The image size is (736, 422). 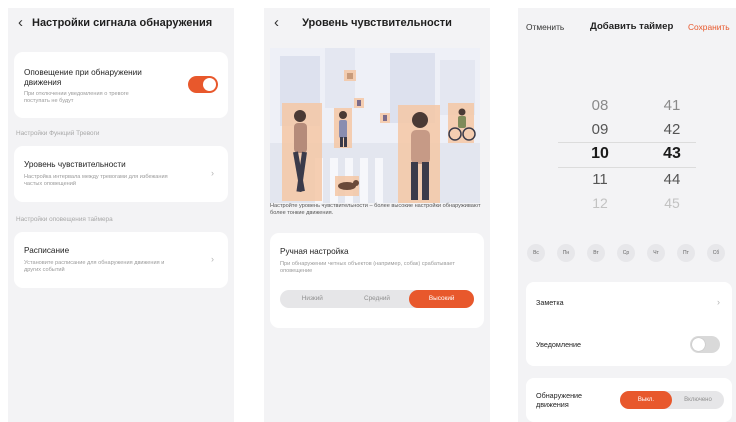 What do you see at coordinates (566, 253) in the screenshot?
I see `day-monday: Пн` at bounding box center [566, 253].